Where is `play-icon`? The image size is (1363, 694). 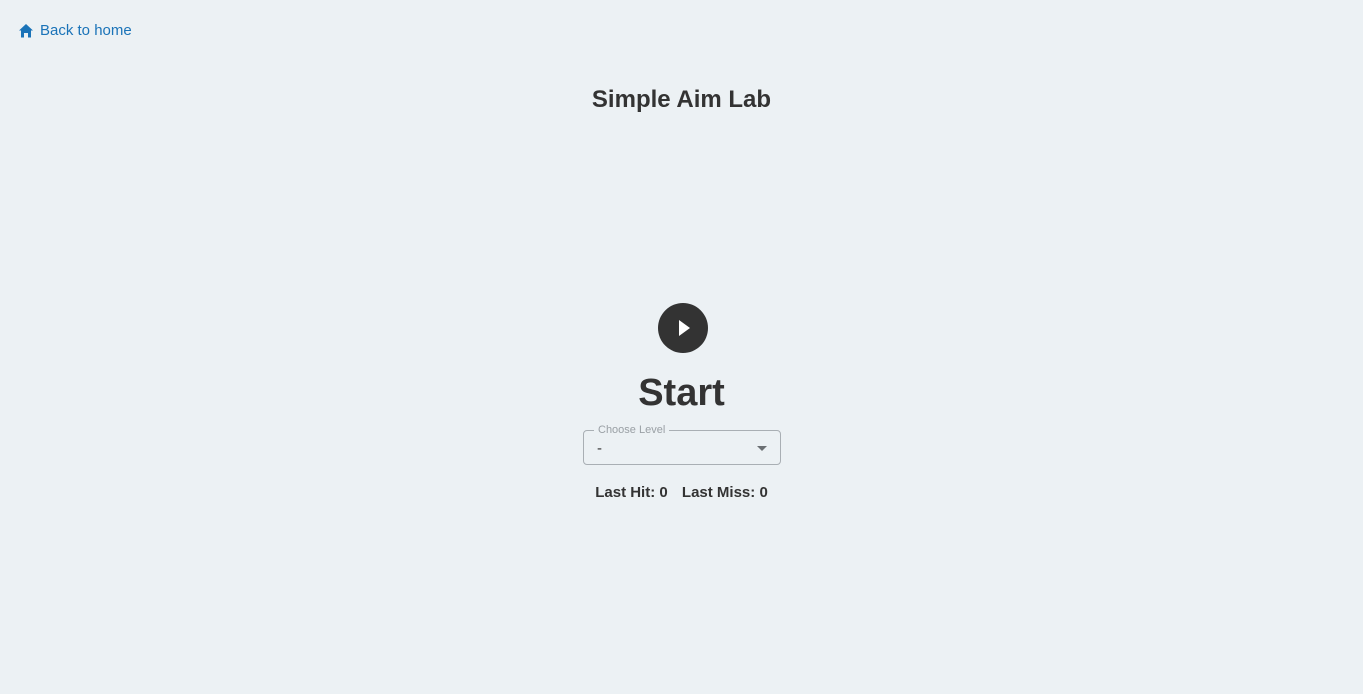
play-icon is located at coordinates (684, 328).